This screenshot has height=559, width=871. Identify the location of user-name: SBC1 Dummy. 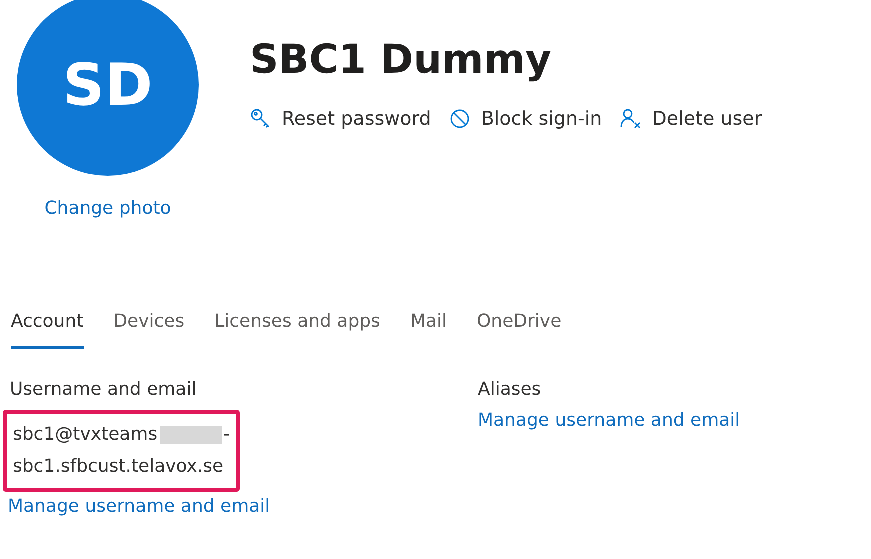
(401, 60).